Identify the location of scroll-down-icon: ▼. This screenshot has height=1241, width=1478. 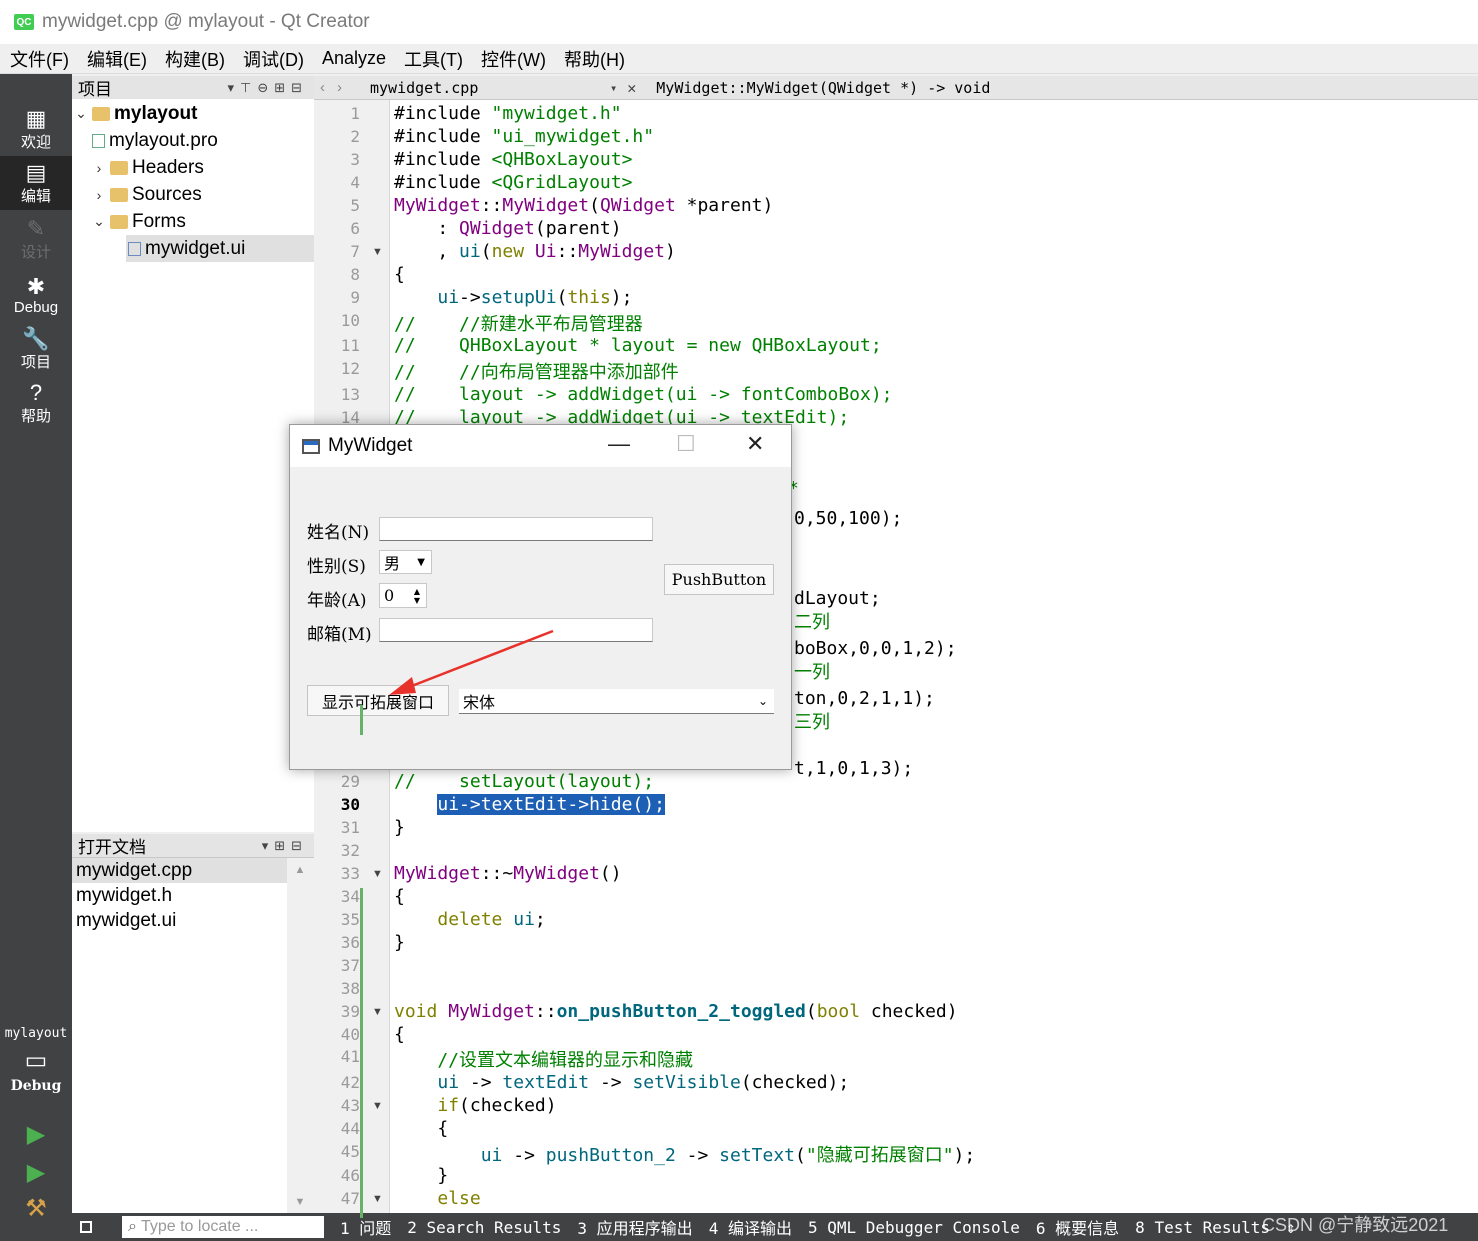
(300, 1202).